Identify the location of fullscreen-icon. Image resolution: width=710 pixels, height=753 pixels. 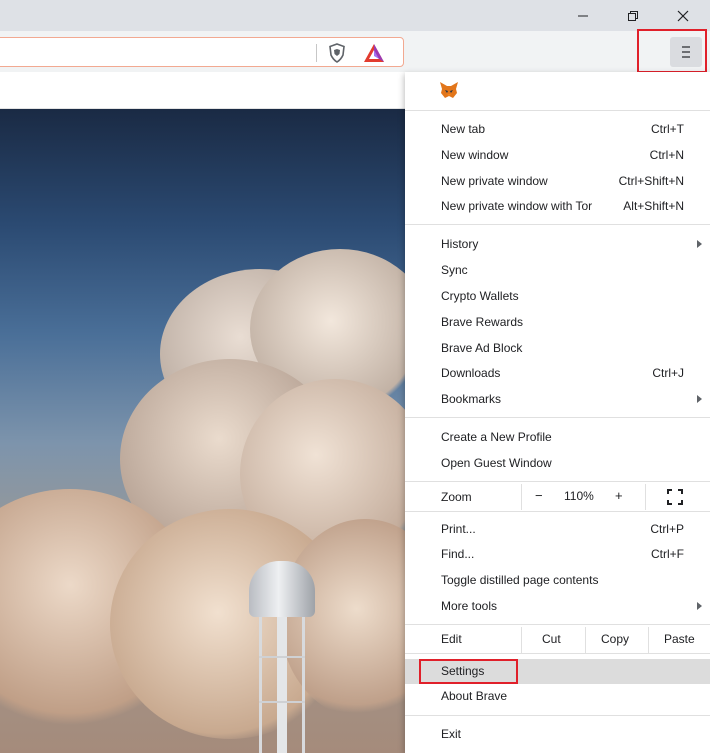
(675, 497).